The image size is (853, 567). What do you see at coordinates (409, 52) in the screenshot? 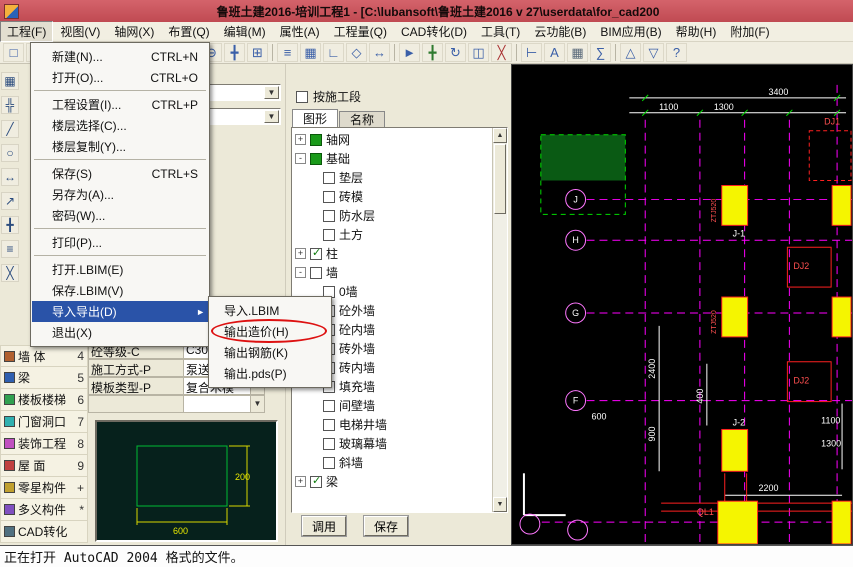
I see `select-icon: ►` at bounding box center [409, 52].